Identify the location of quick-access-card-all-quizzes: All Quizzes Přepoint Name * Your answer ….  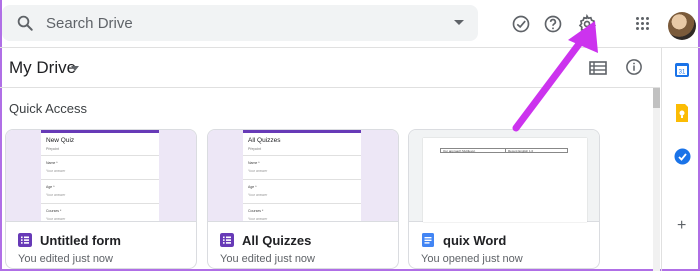
(303, 199).